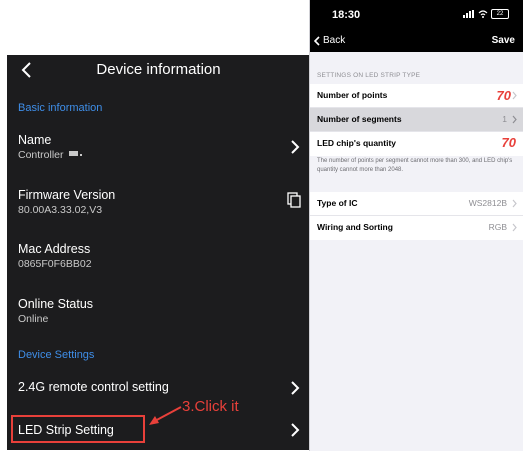 The height and width of the screenshot is (455, 524). Describe the element at coordinates (500, 14) in the screenshot. I see `battery-icon: 22` at that location.